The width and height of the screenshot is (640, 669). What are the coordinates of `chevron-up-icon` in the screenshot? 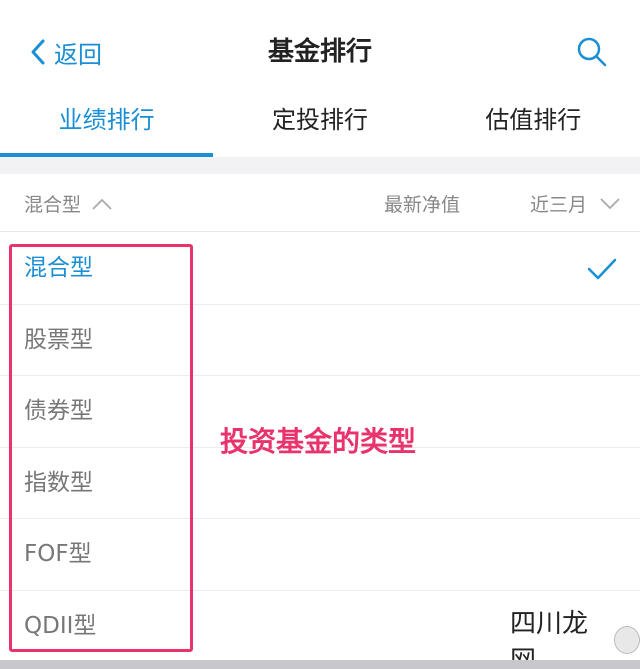 It's located at (102, 204).